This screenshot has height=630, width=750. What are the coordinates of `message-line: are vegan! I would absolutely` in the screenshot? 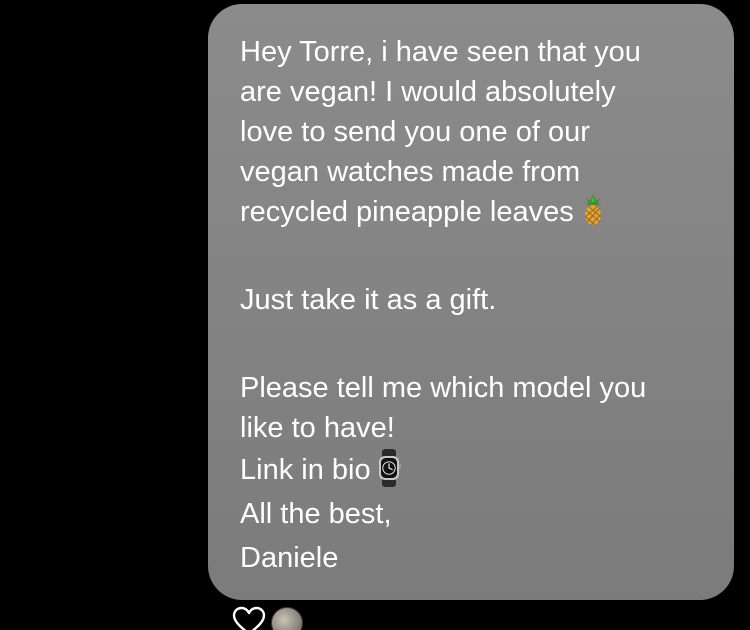 It's located at (428, 92).